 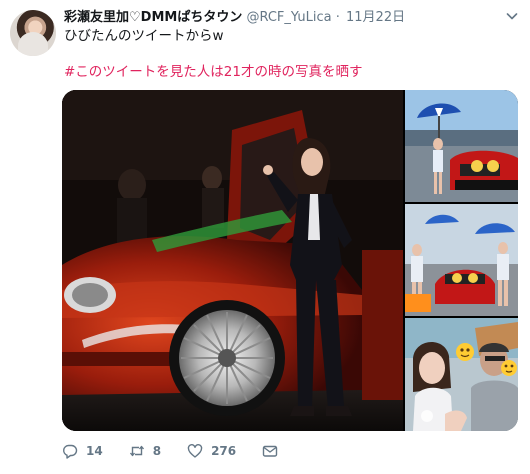 I want to click on photo-selfie, so click(x=461, y=374).